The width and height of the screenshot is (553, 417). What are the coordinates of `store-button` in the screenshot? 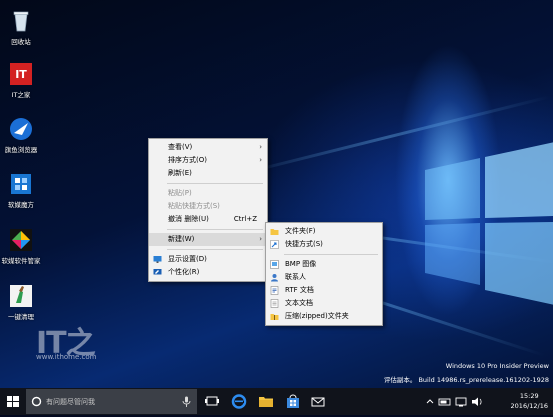 It's located at (293, 401).